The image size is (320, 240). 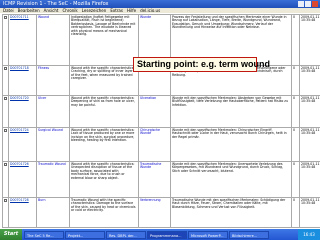 I want to click on term-name-de: Chirurgische Wunde, so click(x=154, y=144).